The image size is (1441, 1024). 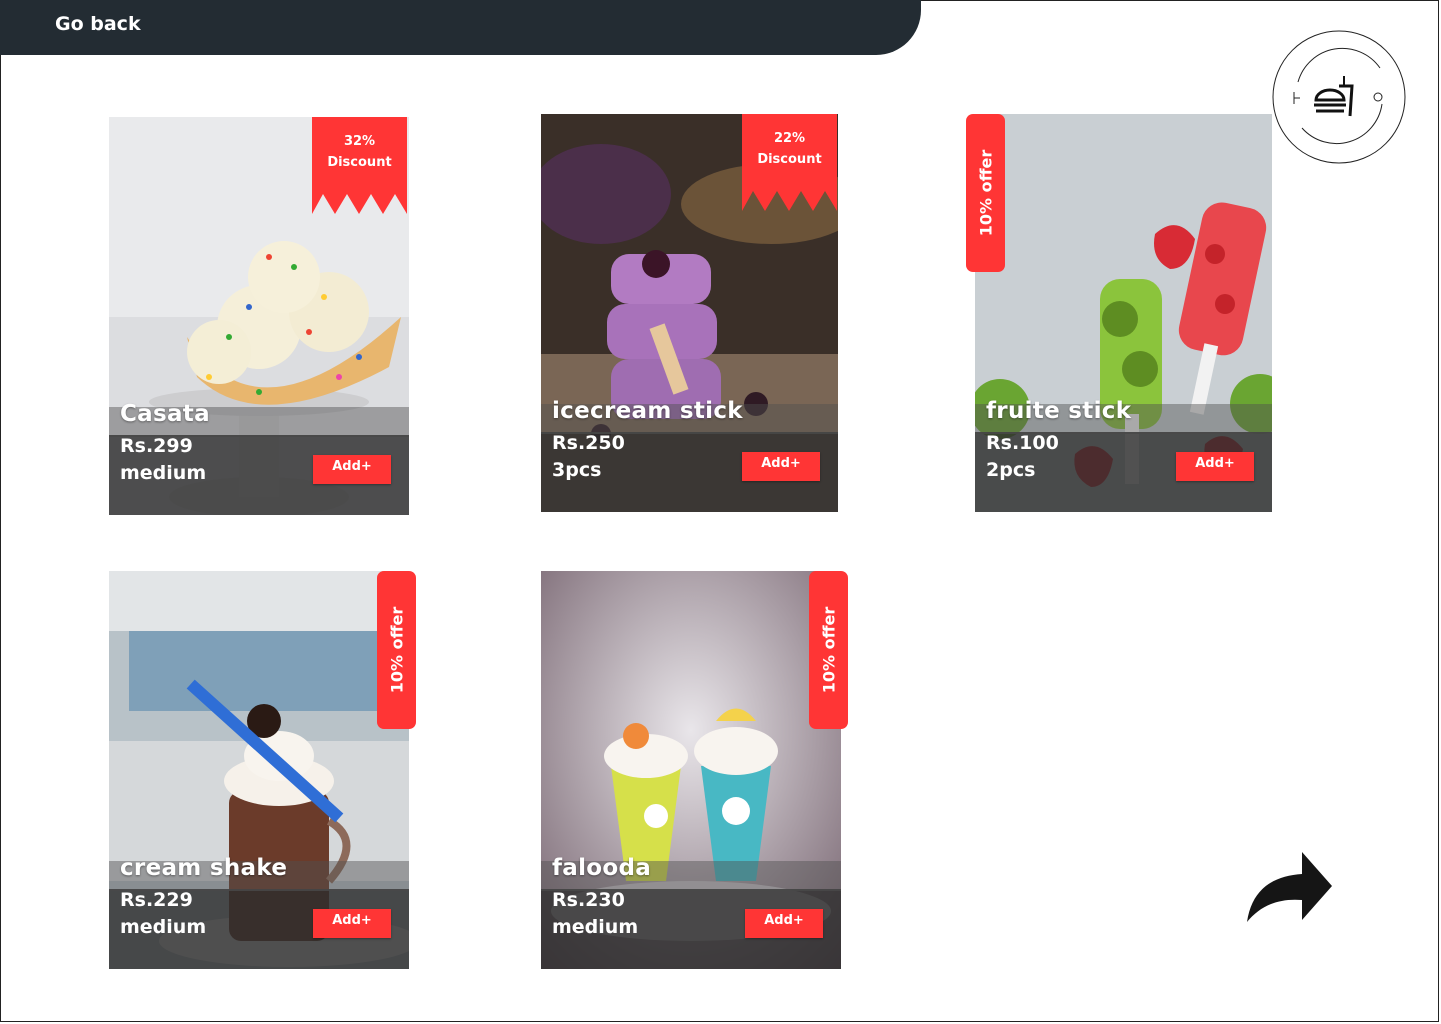 I want to click on product-price: Rs.230, so click(x=588, y=900).